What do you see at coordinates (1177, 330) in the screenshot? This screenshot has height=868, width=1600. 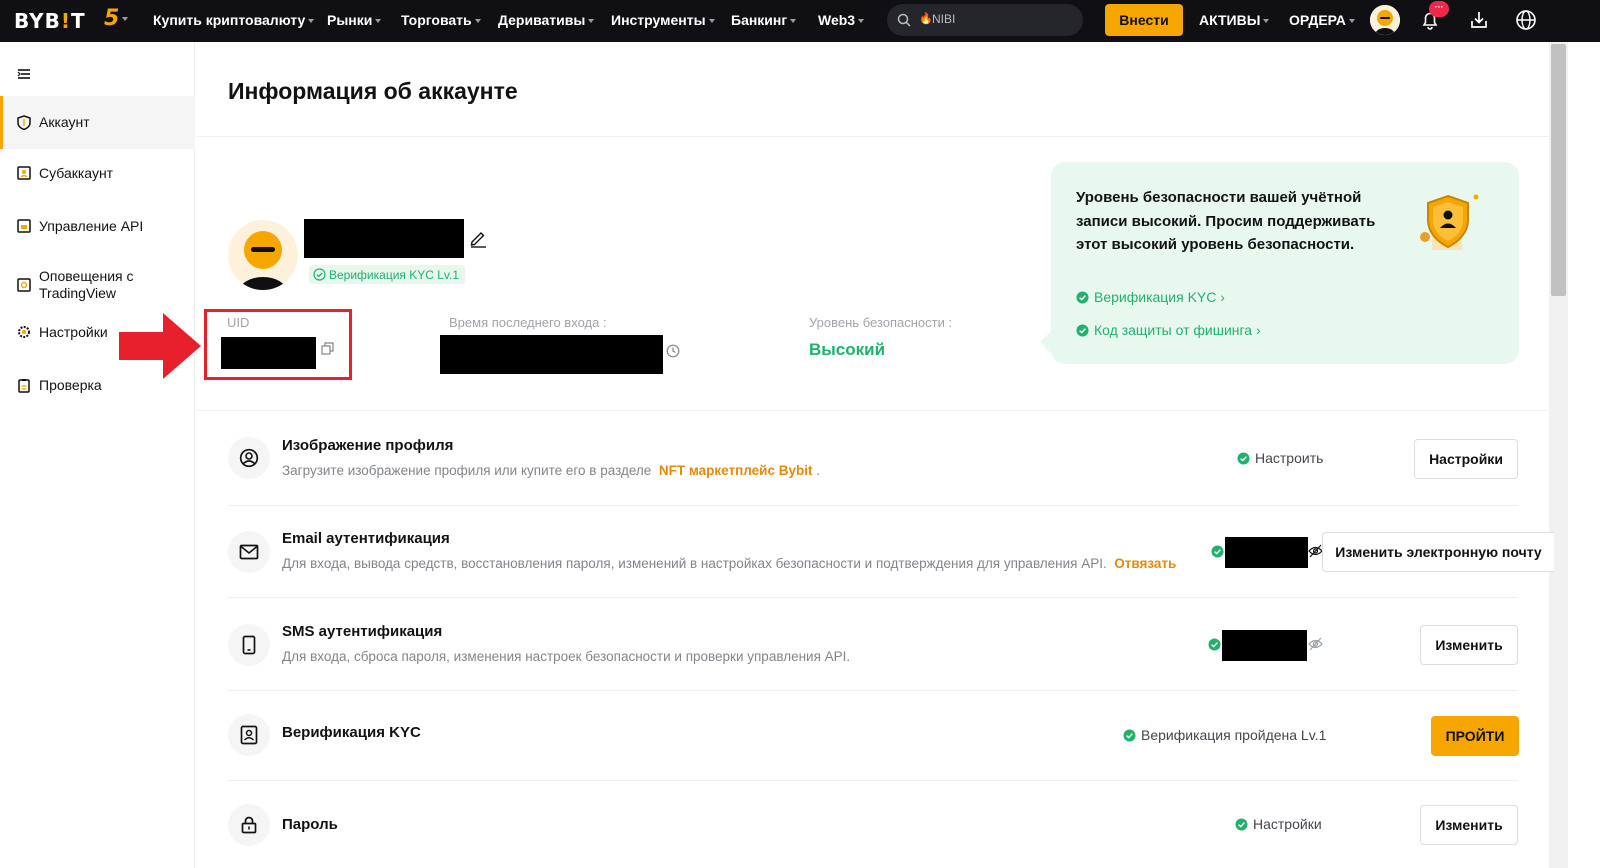 I see `anti-phishing-link-label: Код защиты от фишинга ›` at bounding box center [1177, 330].